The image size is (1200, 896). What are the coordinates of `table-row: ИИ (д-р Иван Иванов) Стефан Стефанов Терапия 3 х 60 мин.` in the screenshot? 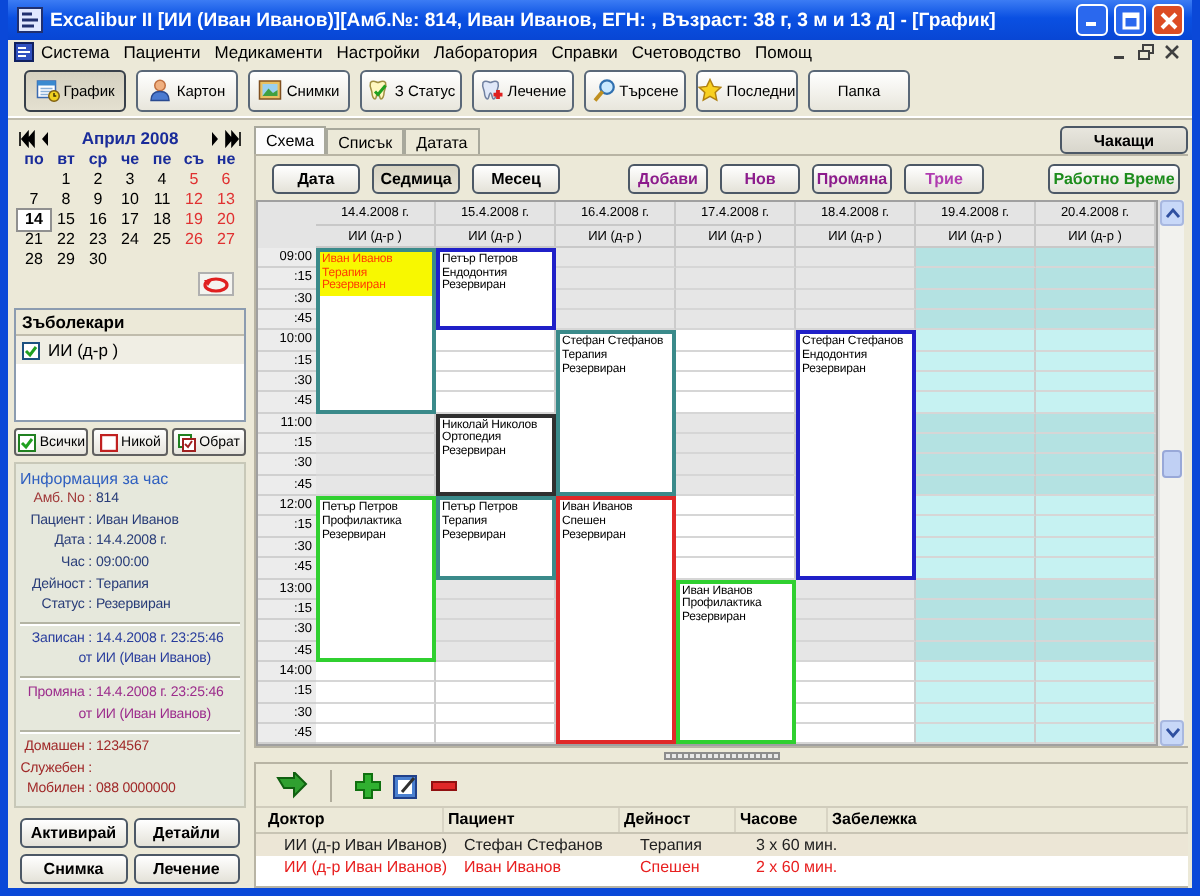 It's located at (722, 845).